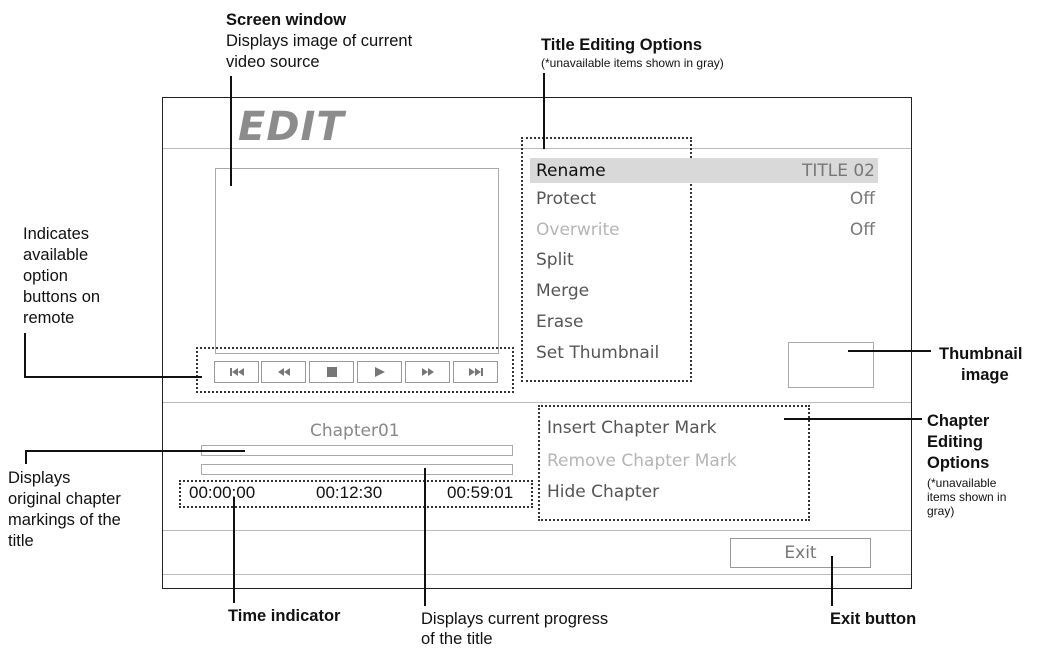  What do you see at coordinates (571, 171) in the screenshot?
I see `menu-item-rename: Rename` at bounding box center [571, 171].